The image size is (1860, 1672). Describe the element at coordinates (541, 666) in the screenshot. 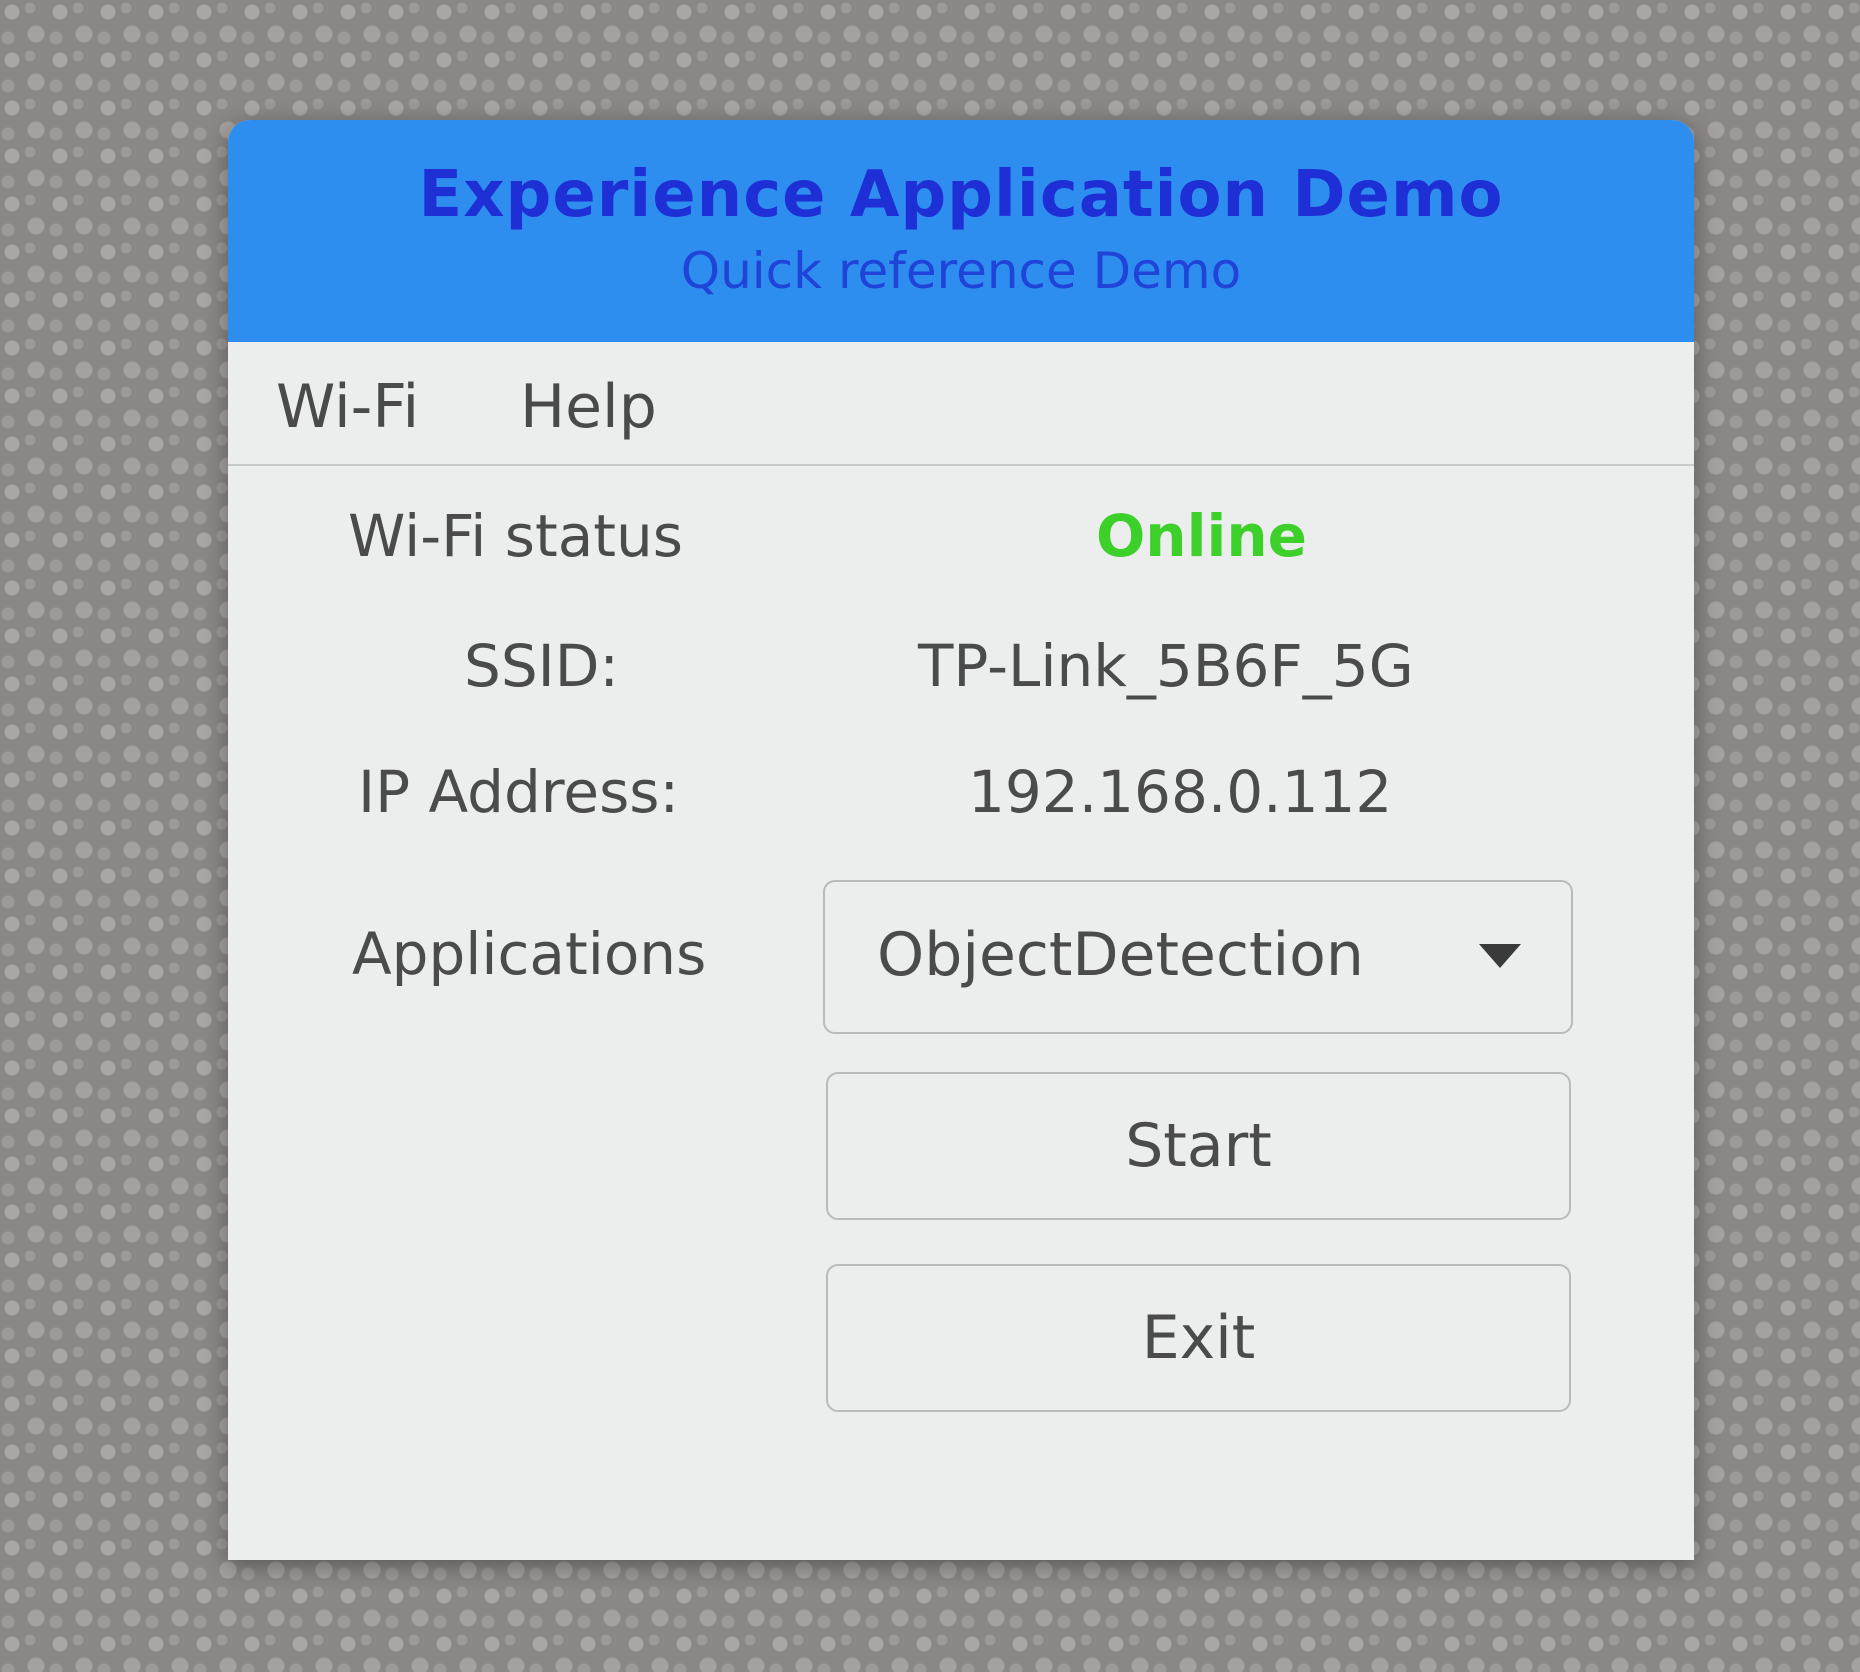

I see `ssid-label: SSID:` at that location.